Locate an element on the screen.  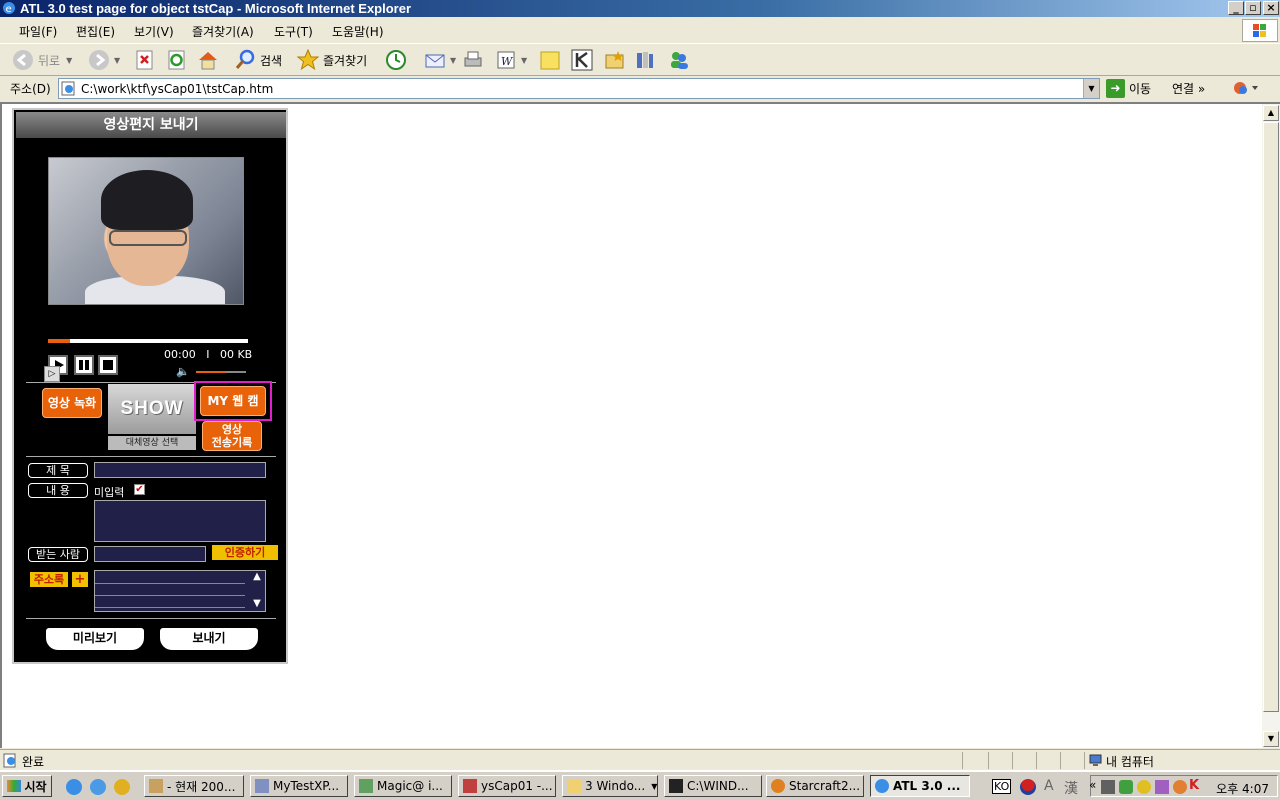
authenticate-button: 인증하기 is located at coordinates (245, 552).